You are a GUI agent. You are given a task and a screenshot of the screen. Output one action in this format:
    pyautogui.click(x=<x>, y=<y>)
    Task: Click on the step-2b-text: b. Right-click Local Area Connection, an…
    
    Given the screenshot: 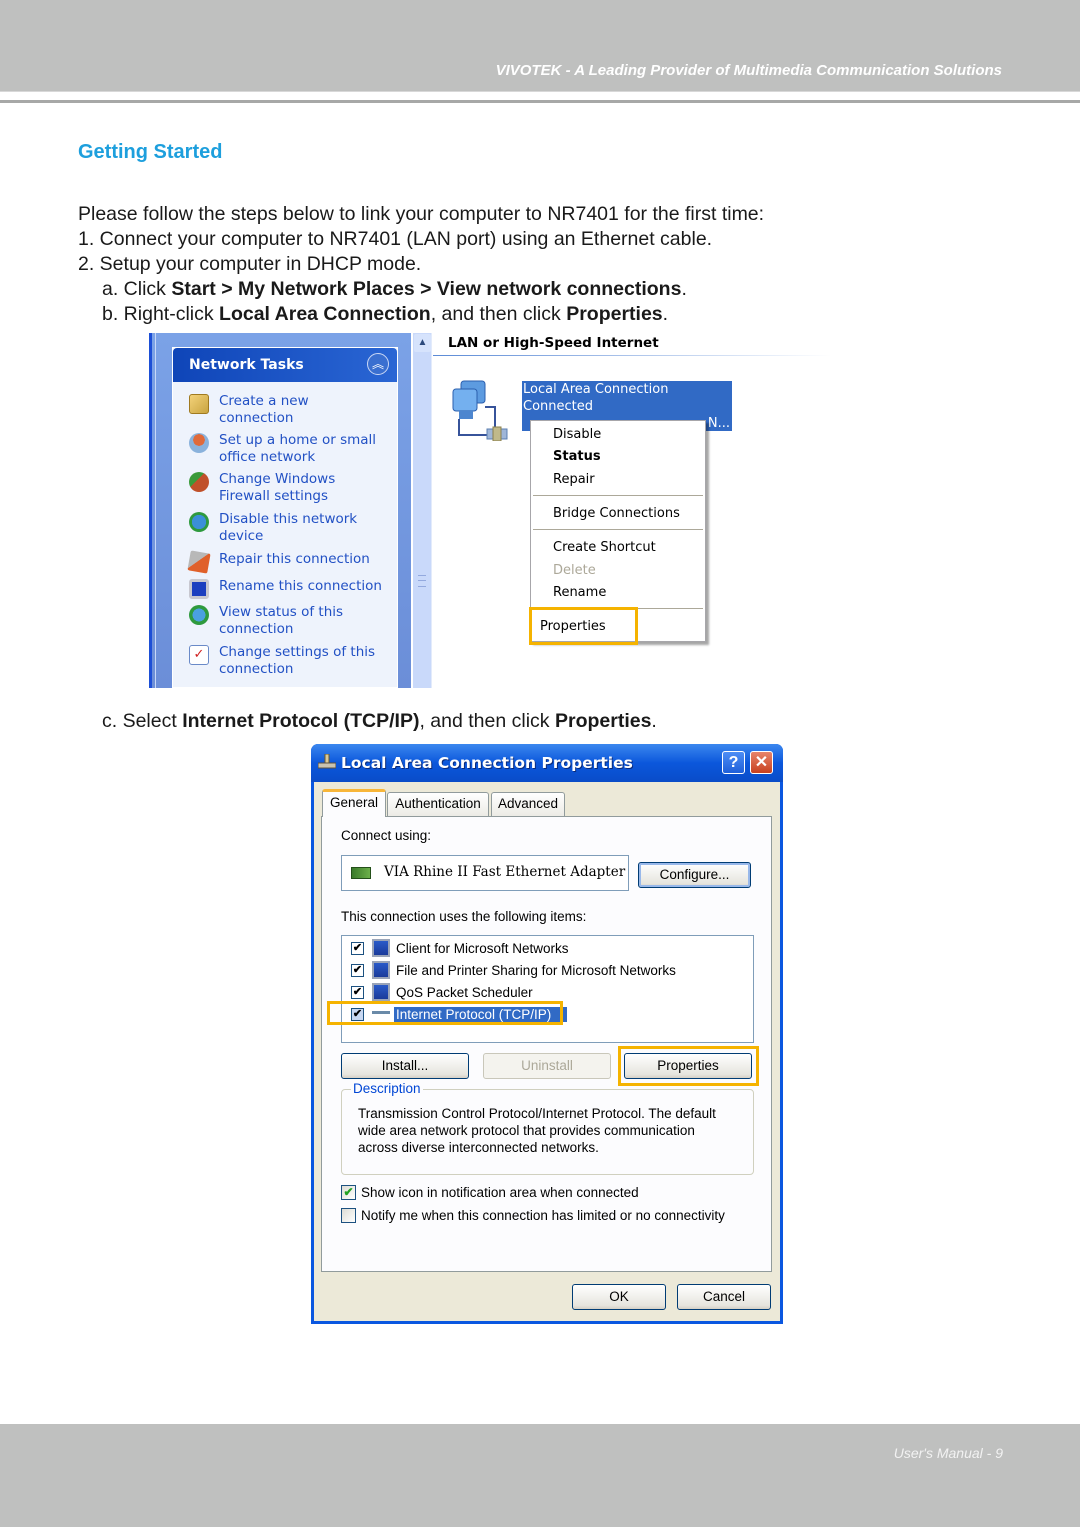 What is the action you would take?
    pyautogui.click(x=385, y=314)
    